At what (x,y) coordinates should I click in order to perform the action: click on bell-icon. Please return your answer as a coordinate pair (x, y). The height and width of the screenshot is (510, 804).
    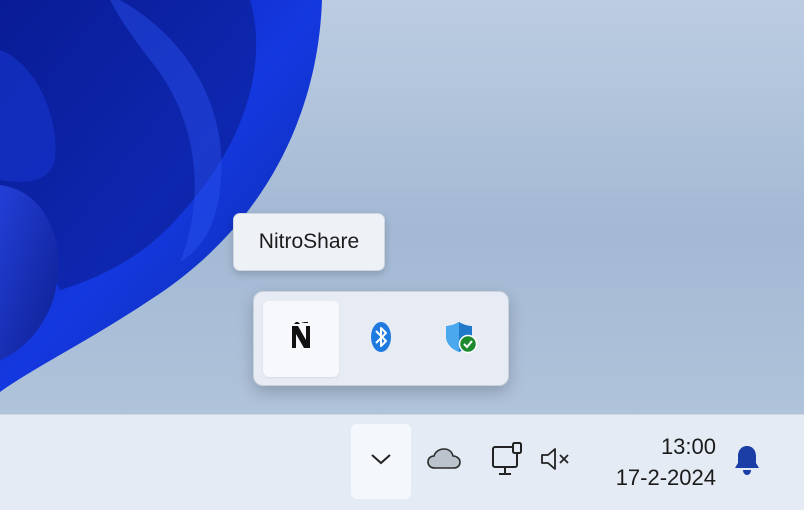
    Looking at the image, I should click on (747, 462).